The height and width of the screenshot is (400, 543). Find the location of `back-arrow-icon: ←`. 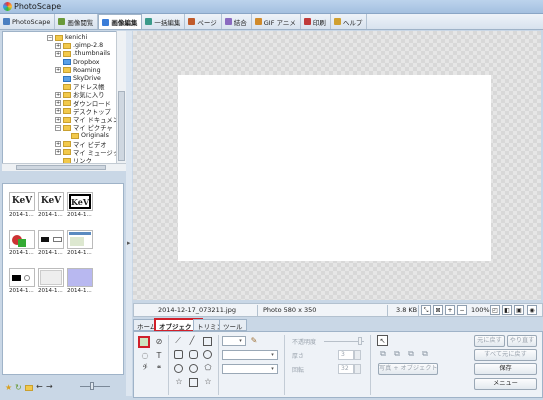

back-arrow-icon: ← is located at coordinates (40, 386).